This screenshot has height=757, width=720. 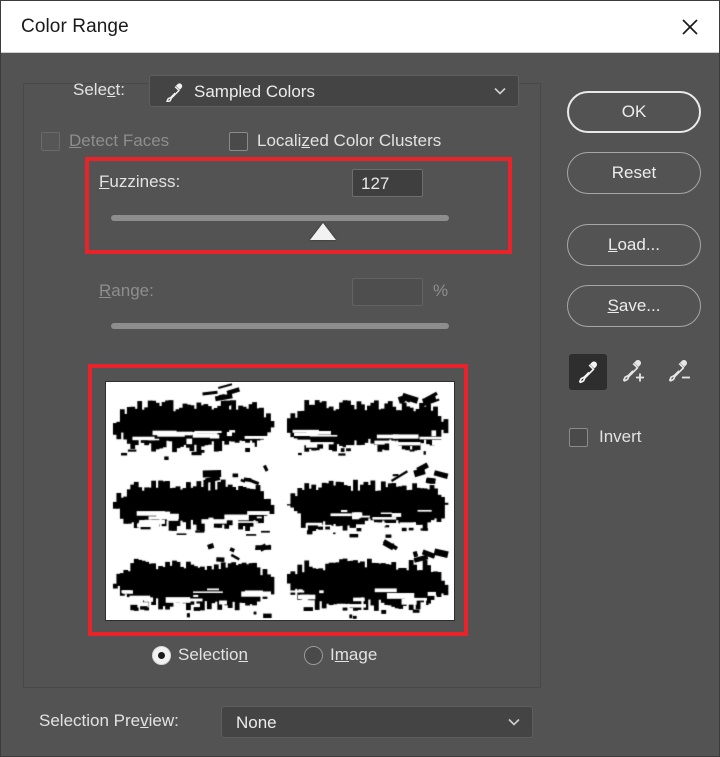 What do you see at coordinates (161, 655) in the screenshot?
I see `preview-mode-selection-radio` at bounding box center [161, 655].